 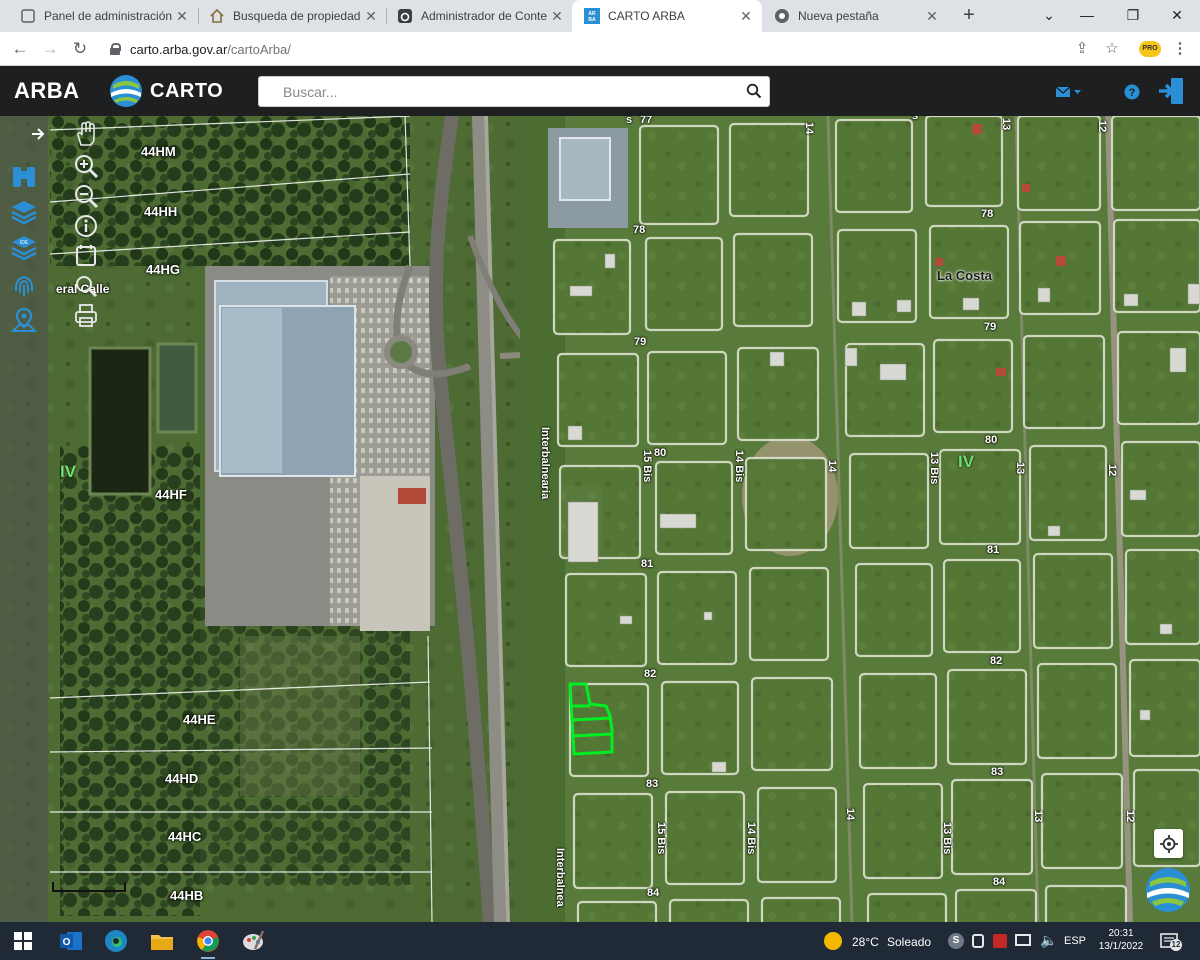 I want to click on zone-label: 44HG, so click(x=163, y=269).